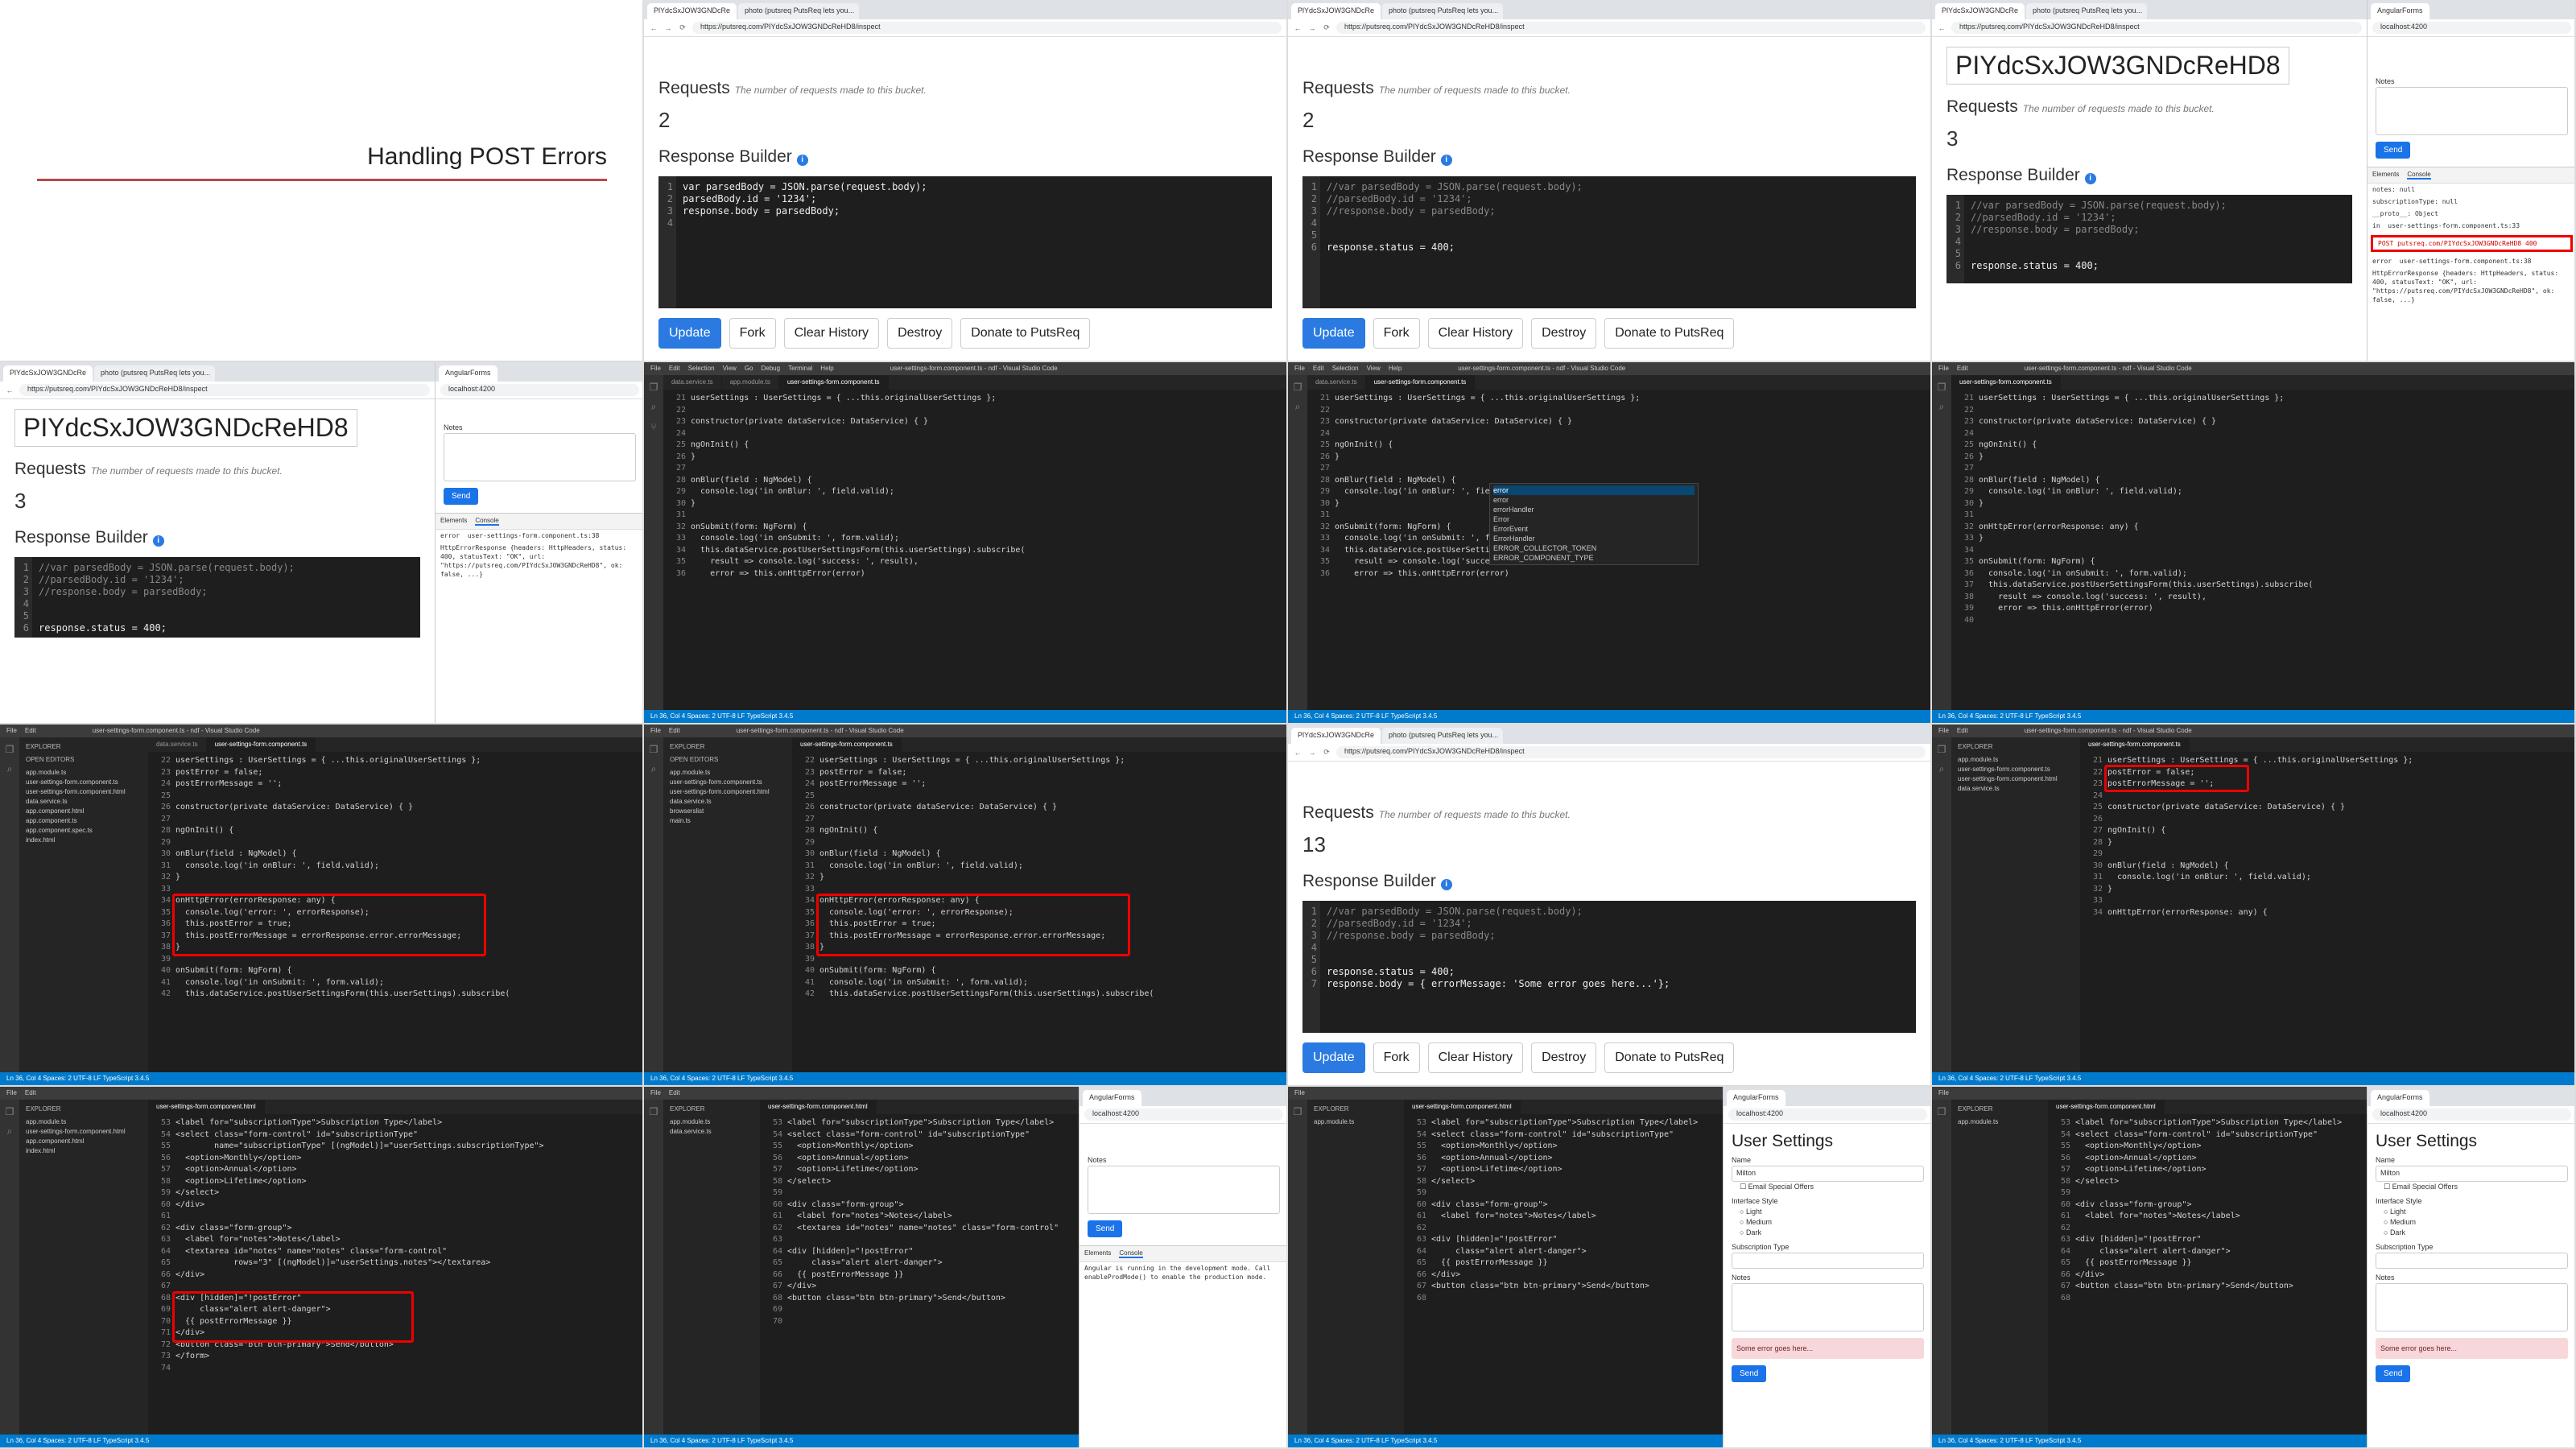  Describe the element at coordinates (2472, 1174) in the screenshot. I see `name-input: Milton` at that location.